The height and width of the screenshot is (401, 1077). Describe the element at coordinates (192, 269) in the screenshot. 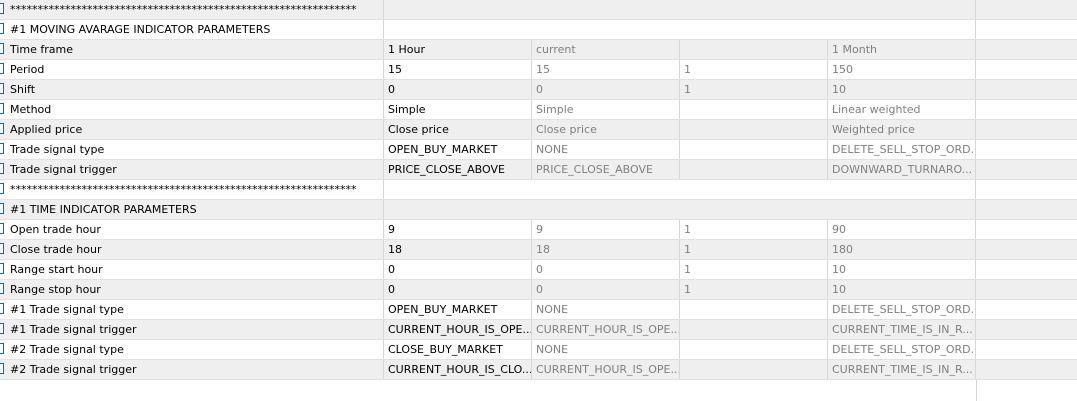

I see `parameter-name-cell: Range start hour` at that location.